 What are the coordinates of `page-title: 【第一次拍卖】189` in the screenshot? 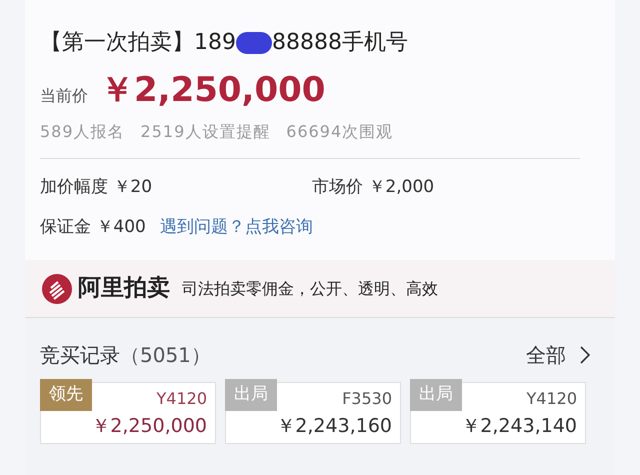 It's located at (138, 43).